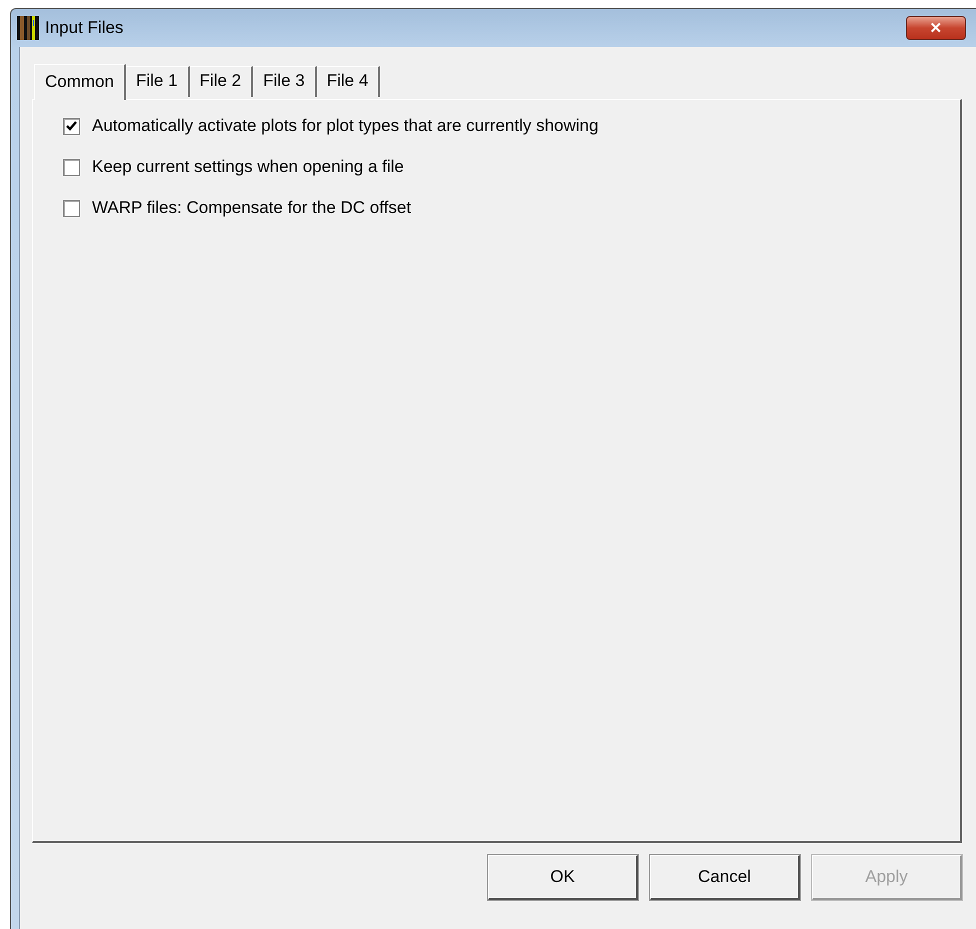 The width and height of the screenshot is (976, 929). I want to click on tab: File 1, so click(158, 81).